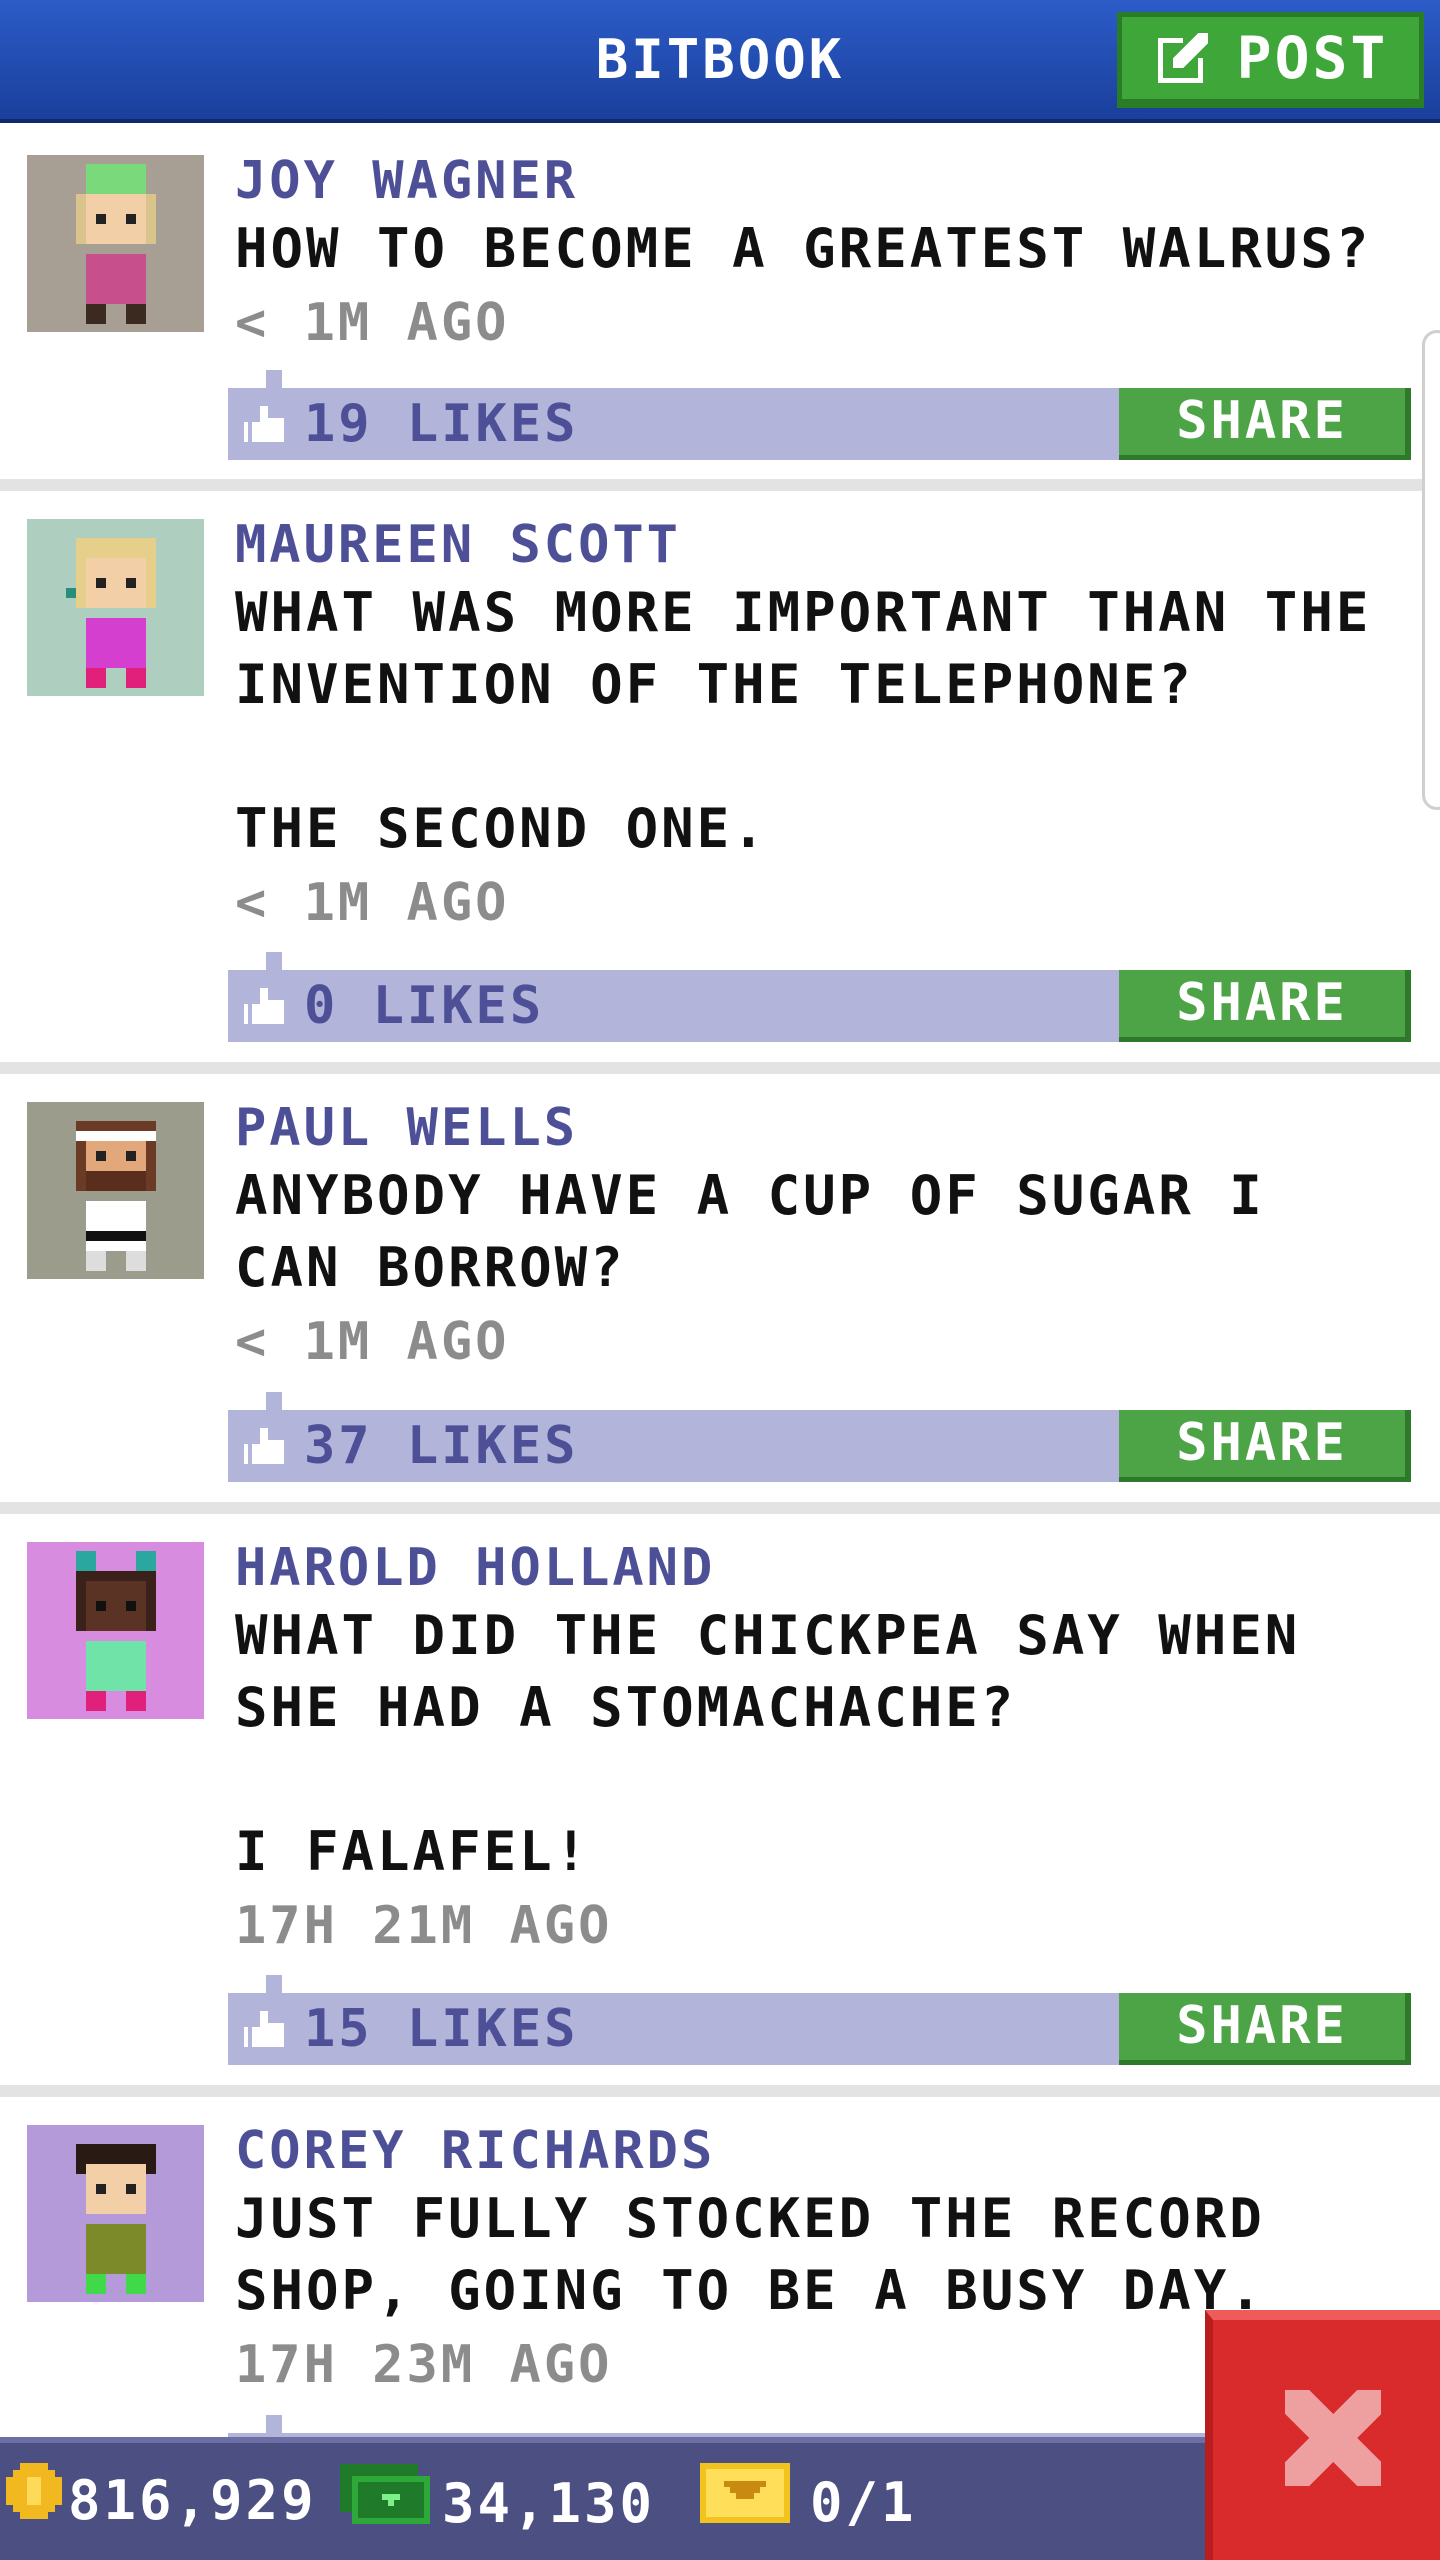 The image size is (1440, 2560). What do you see at coordinates (819, 2020) in the screenshot?
I see `like-bar: 15 LIKES SHARE` at bounding box center [819, 2020].